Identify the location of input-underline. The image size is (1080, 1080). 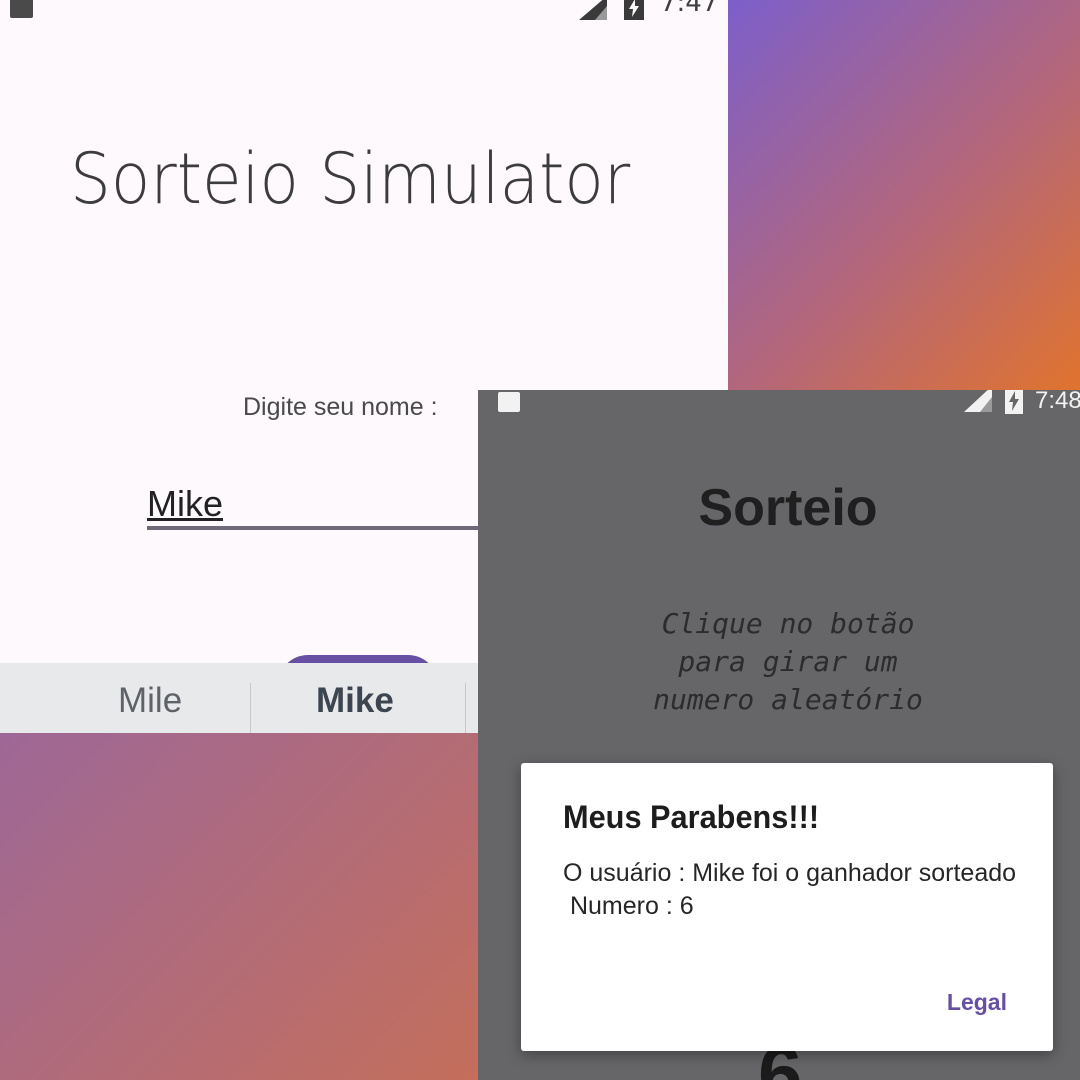
(317, 528).